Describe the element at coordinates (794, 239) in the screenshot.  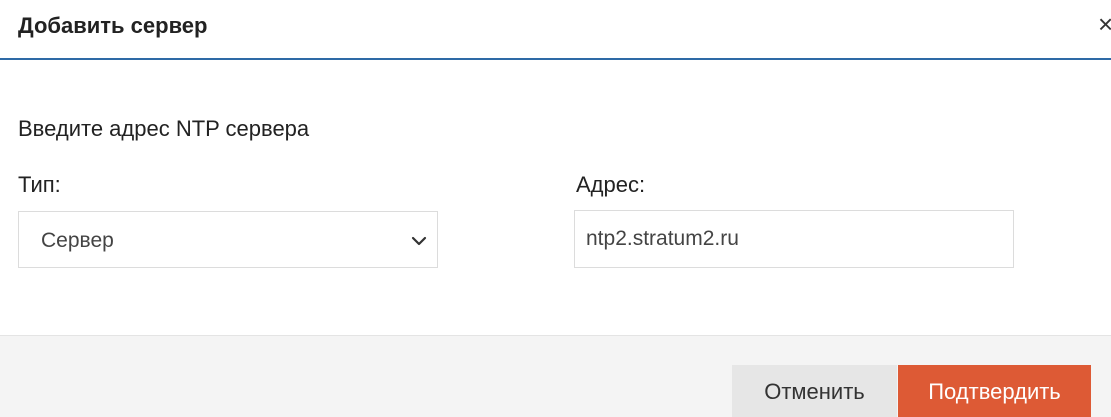
I see `address-input` at that location.